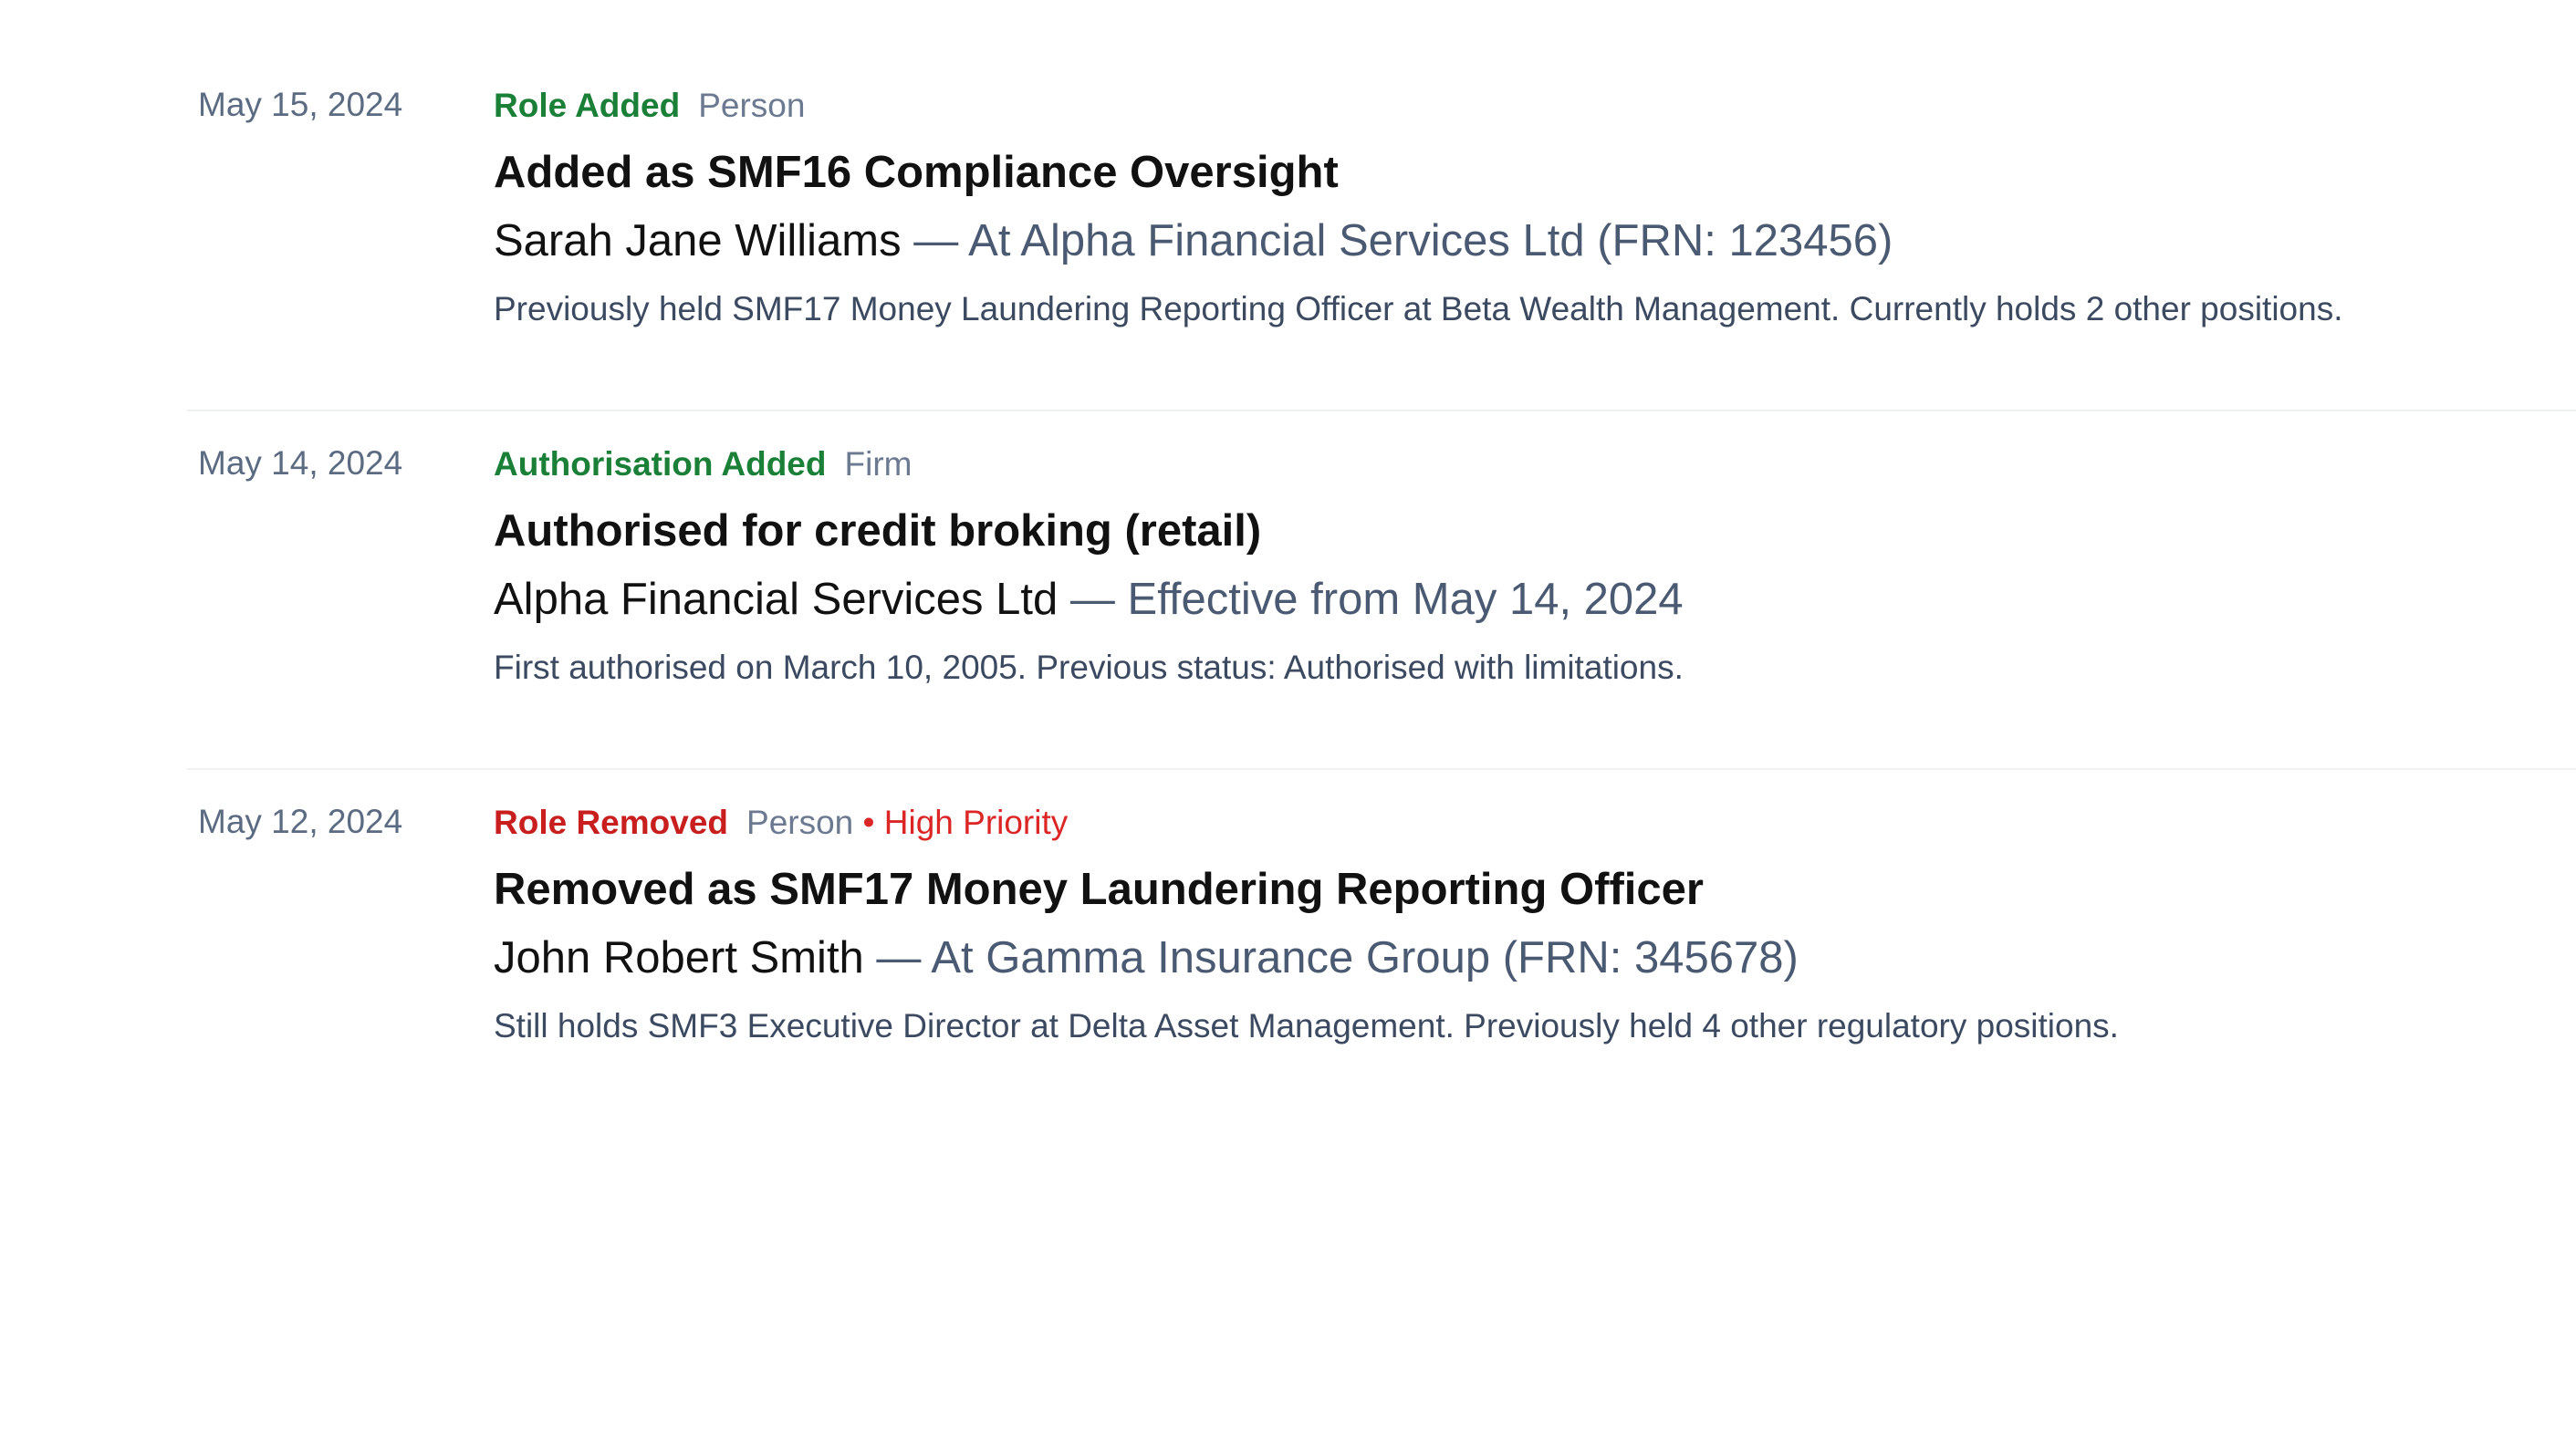 The height and width of the screenshot is (1455, 2576). Describe the element at coordinates (300, 105) in the screenshot. I see `entry-date: May 15, 2024` at that location.